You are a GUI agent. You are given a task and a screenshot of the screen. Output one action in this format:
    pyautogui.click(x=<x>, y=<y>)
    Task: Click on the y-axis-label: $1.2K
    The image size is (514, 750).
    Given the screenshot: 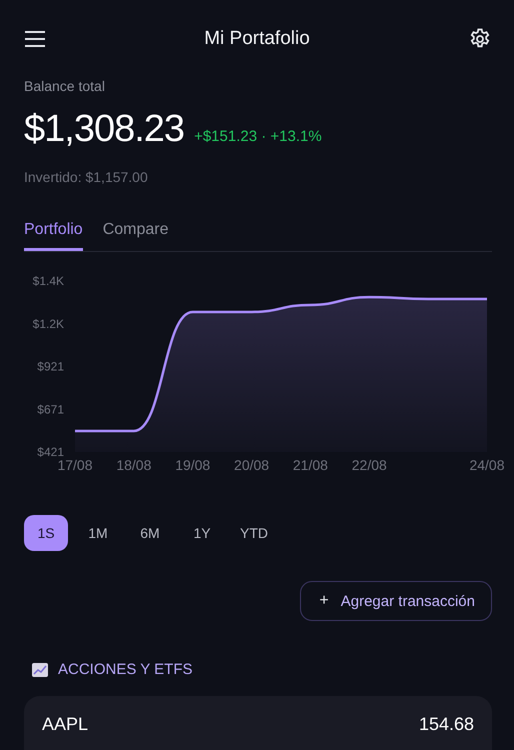 What is the action you would take?
    pyautogui.click(x=48, y=323)
    